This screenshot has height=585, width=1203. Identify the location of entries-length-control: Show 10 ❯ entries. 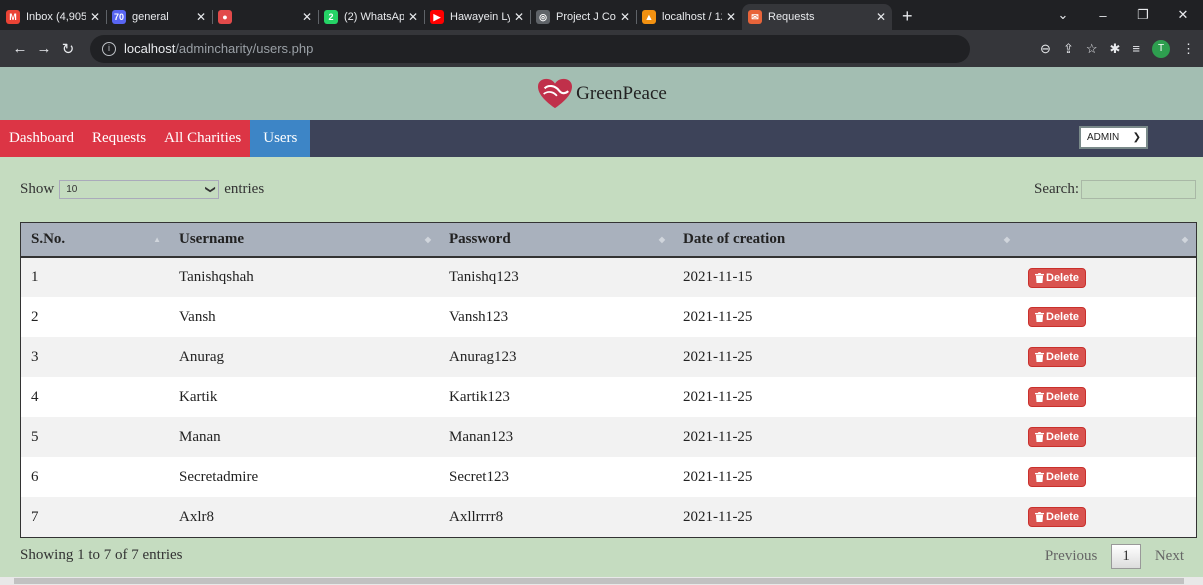
(142, 189).